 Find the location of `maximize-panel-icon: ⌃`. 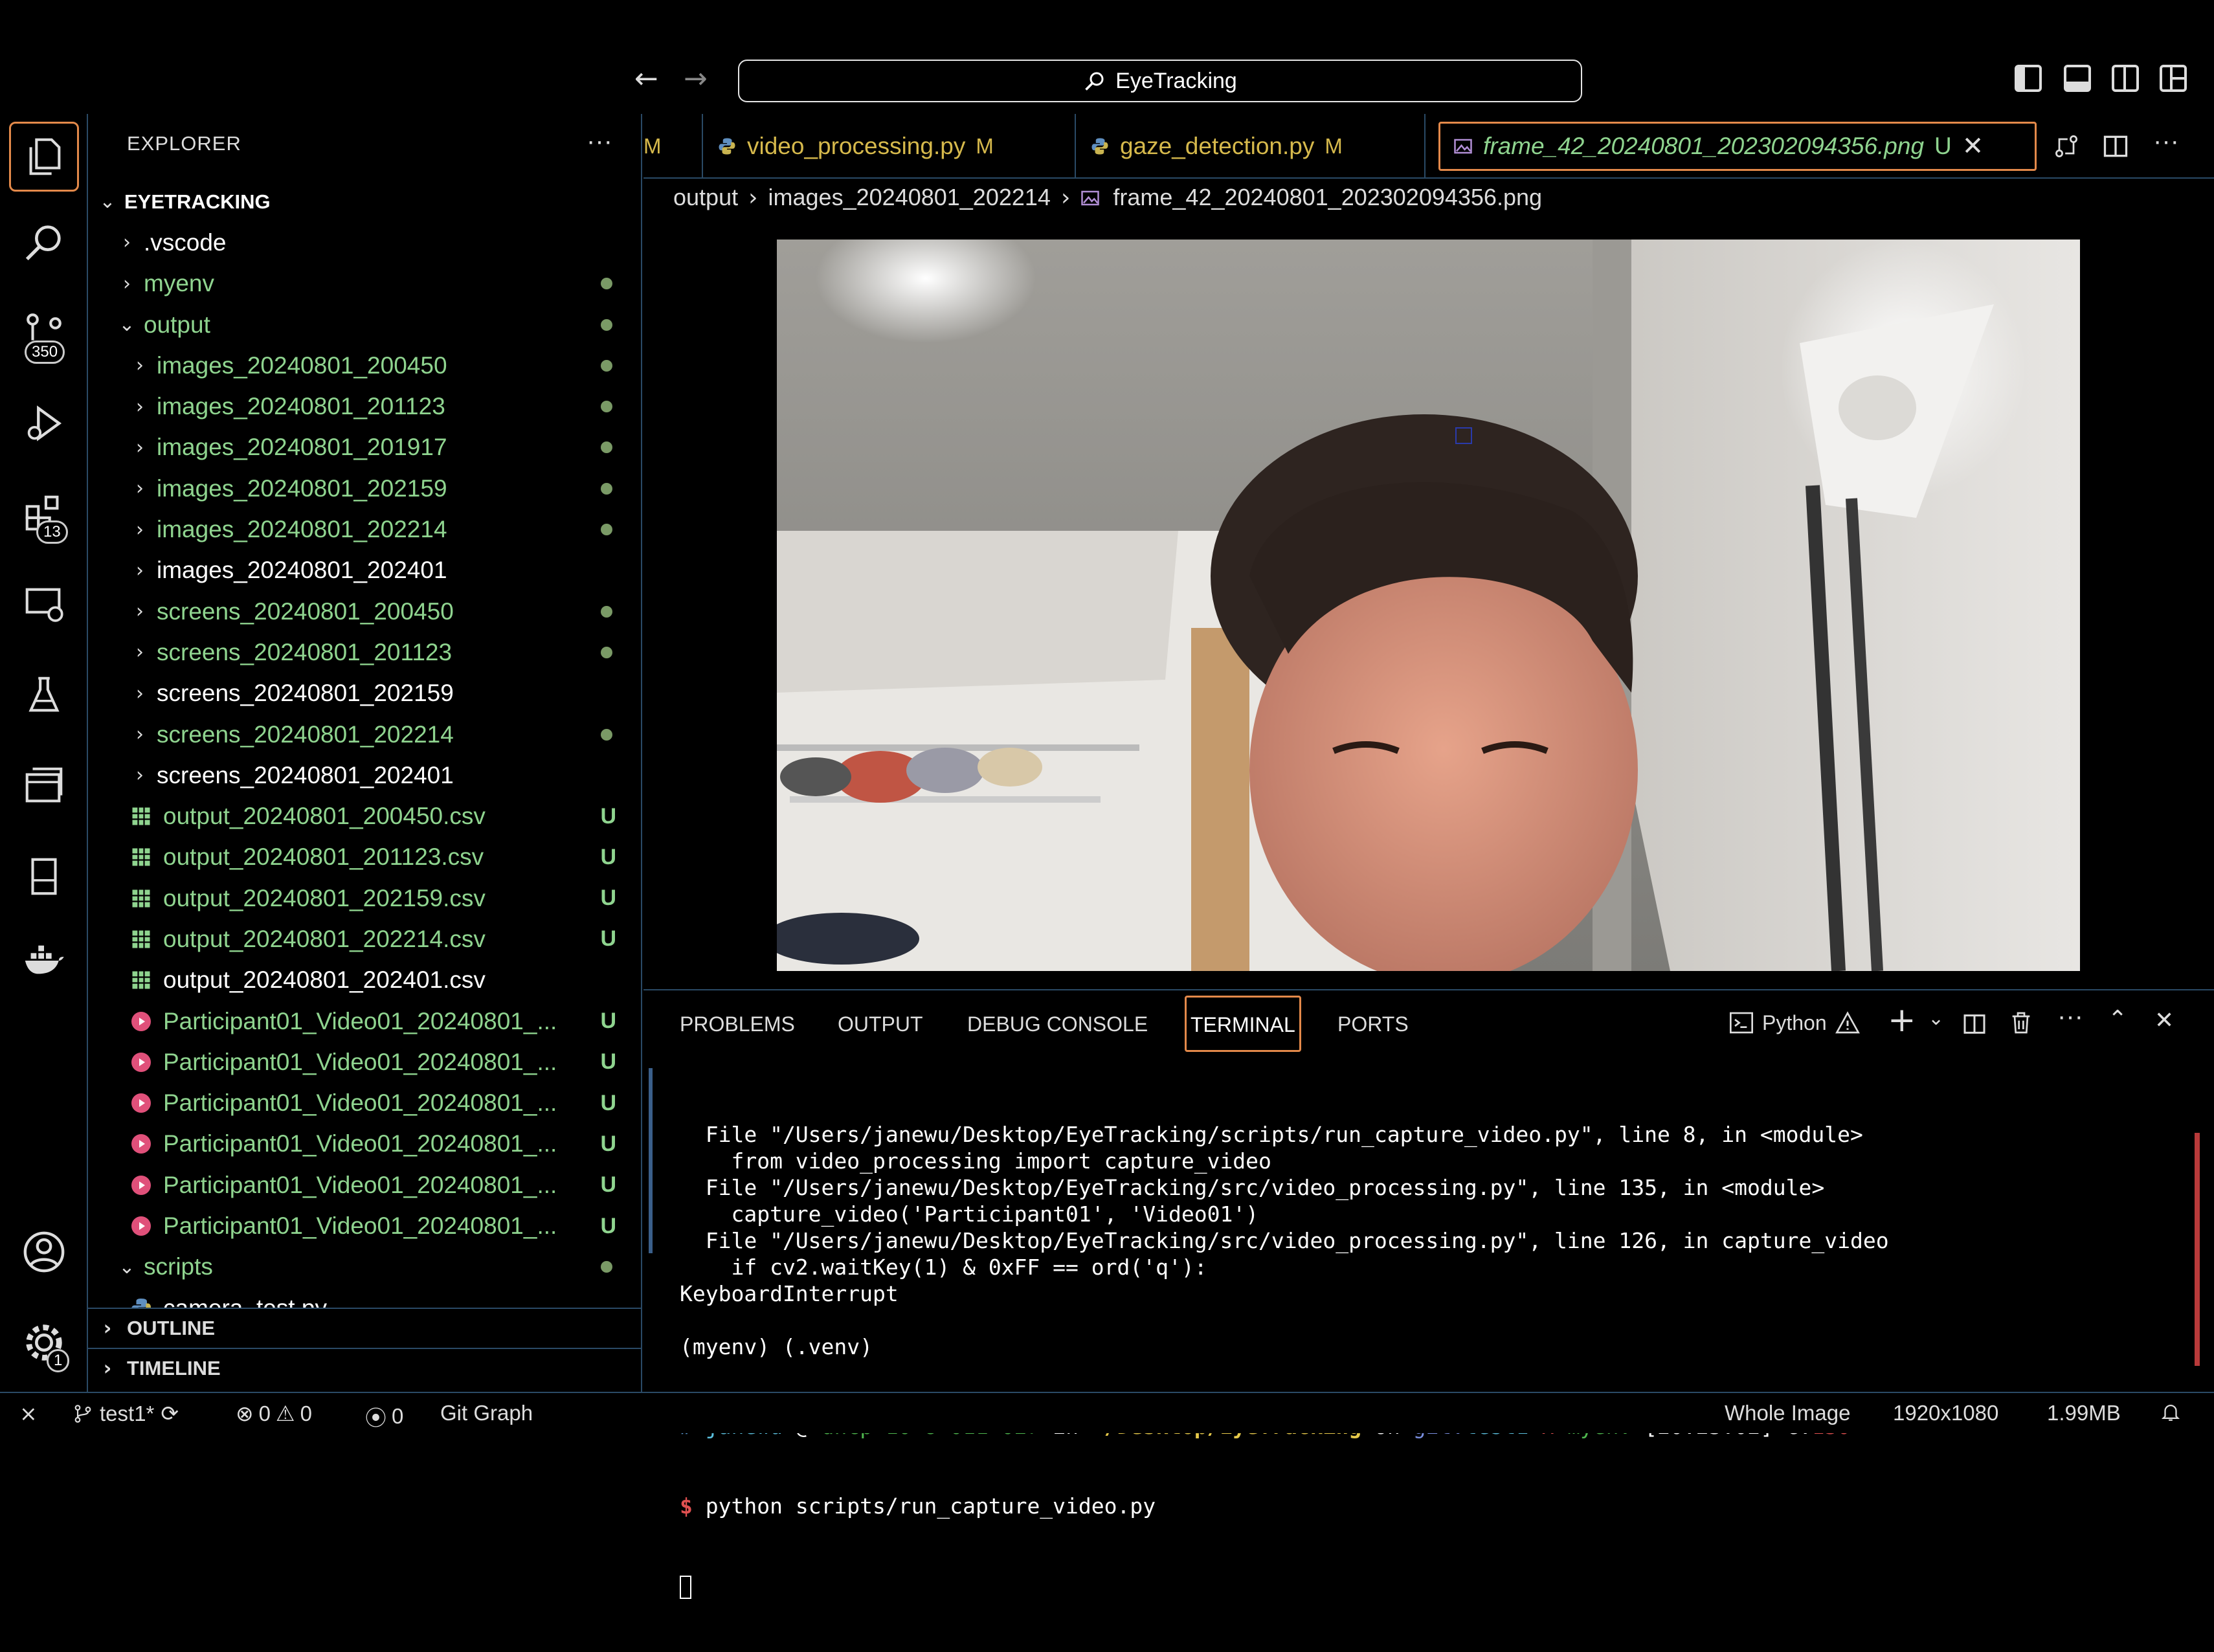

maximize-panel-icon: ⌃ is located at coordinates (2117, 1019).